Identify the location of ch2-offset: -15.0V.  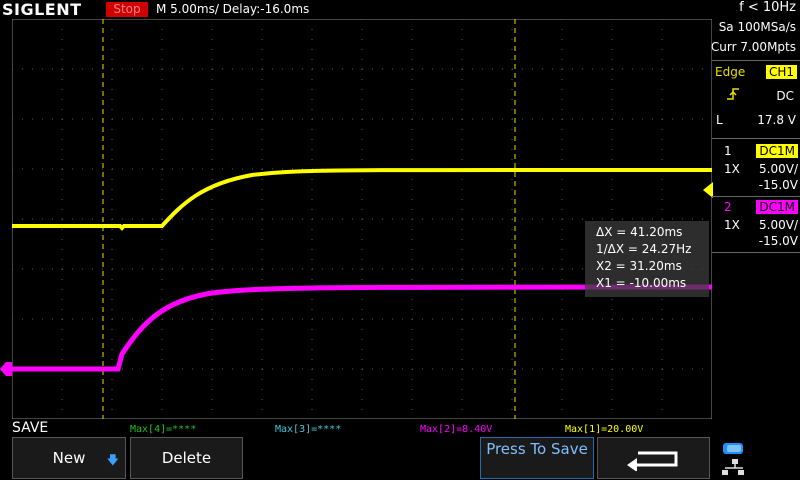
(778, 241).